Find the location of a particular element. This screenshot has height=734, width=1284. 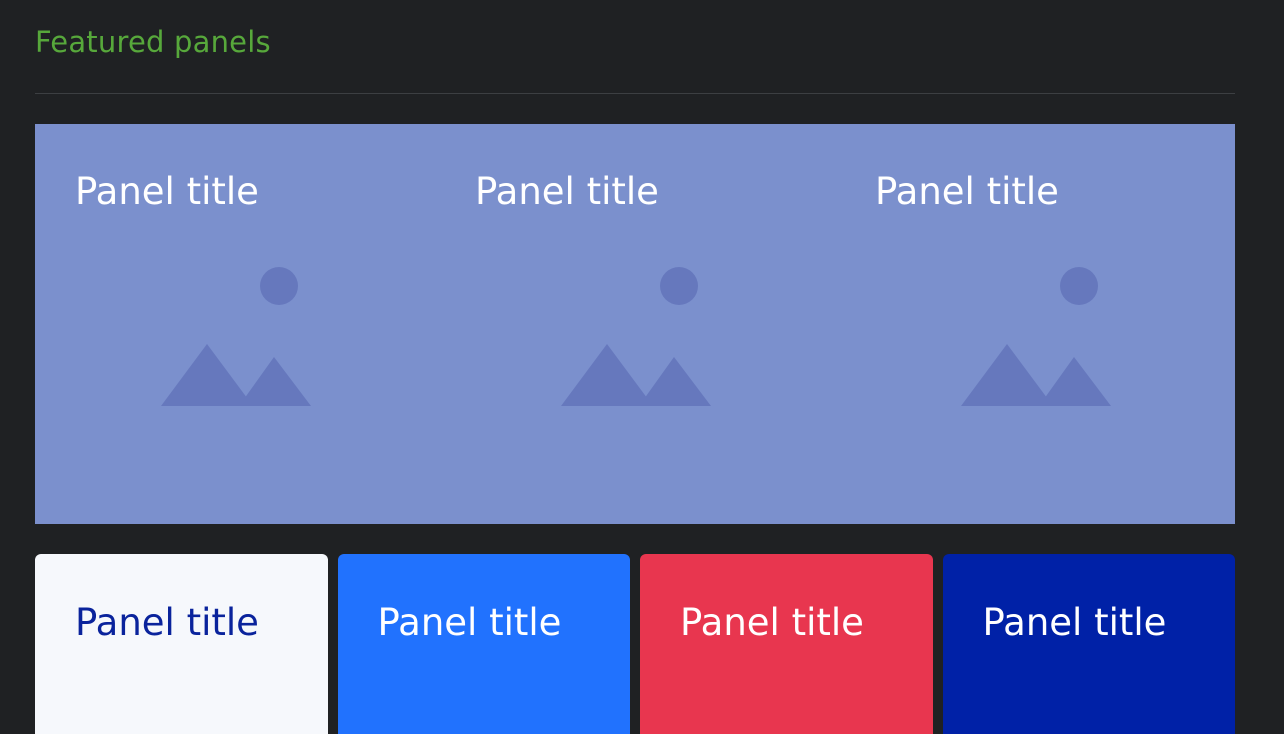

panel-card-red: Panel title is located at coordinates (786, 644).